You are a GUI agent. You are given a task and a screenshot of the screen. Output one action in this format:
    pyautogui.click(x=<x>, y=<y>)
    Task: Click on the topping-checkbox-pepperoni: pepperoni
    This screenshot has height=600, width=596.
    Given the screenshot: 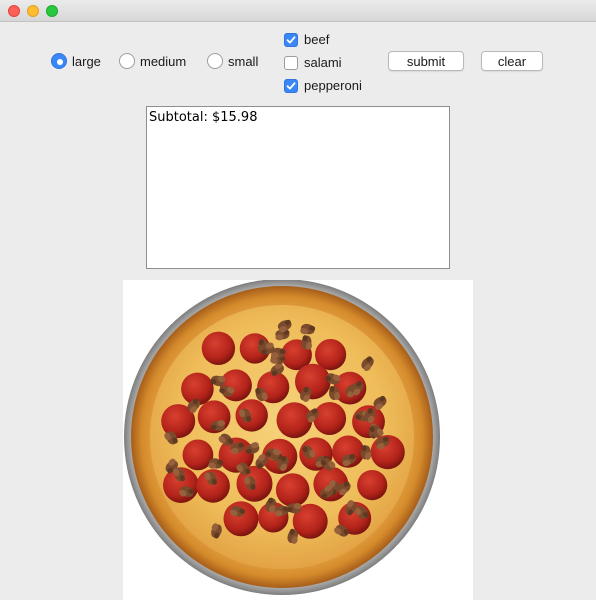 What is the action you would take?
    pyautogui.click(x=323, y=85)
    